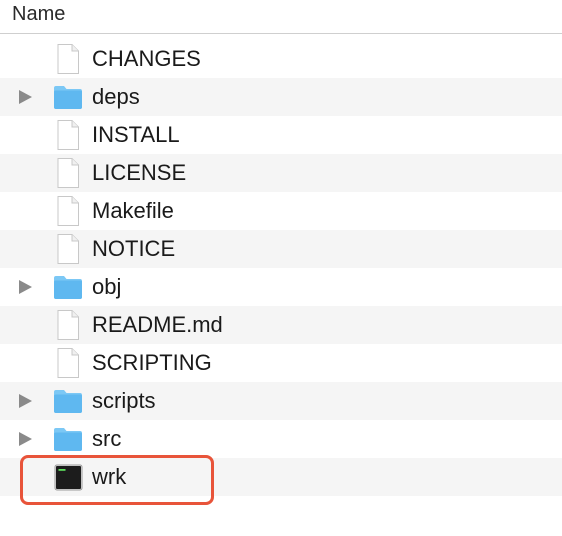 The image size is (562, 536). What do you see at coordinates (117, 480) in the screenshot?
I see `highlight-annotation` at bounding box center [117, 480].